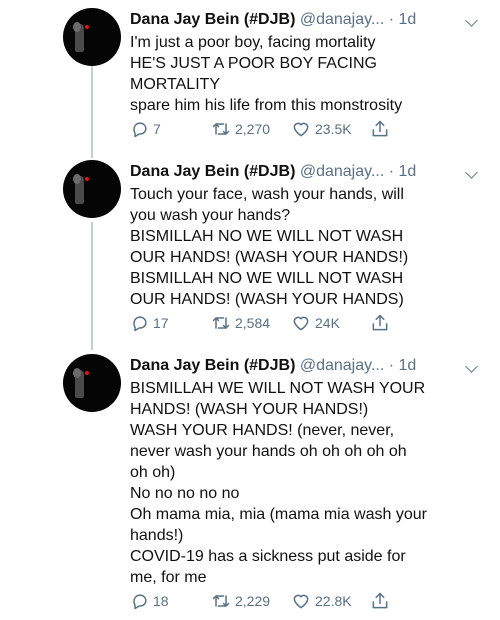  I want to click on tweet-actions: 7 2,270 23.5K, so click(280, 129).